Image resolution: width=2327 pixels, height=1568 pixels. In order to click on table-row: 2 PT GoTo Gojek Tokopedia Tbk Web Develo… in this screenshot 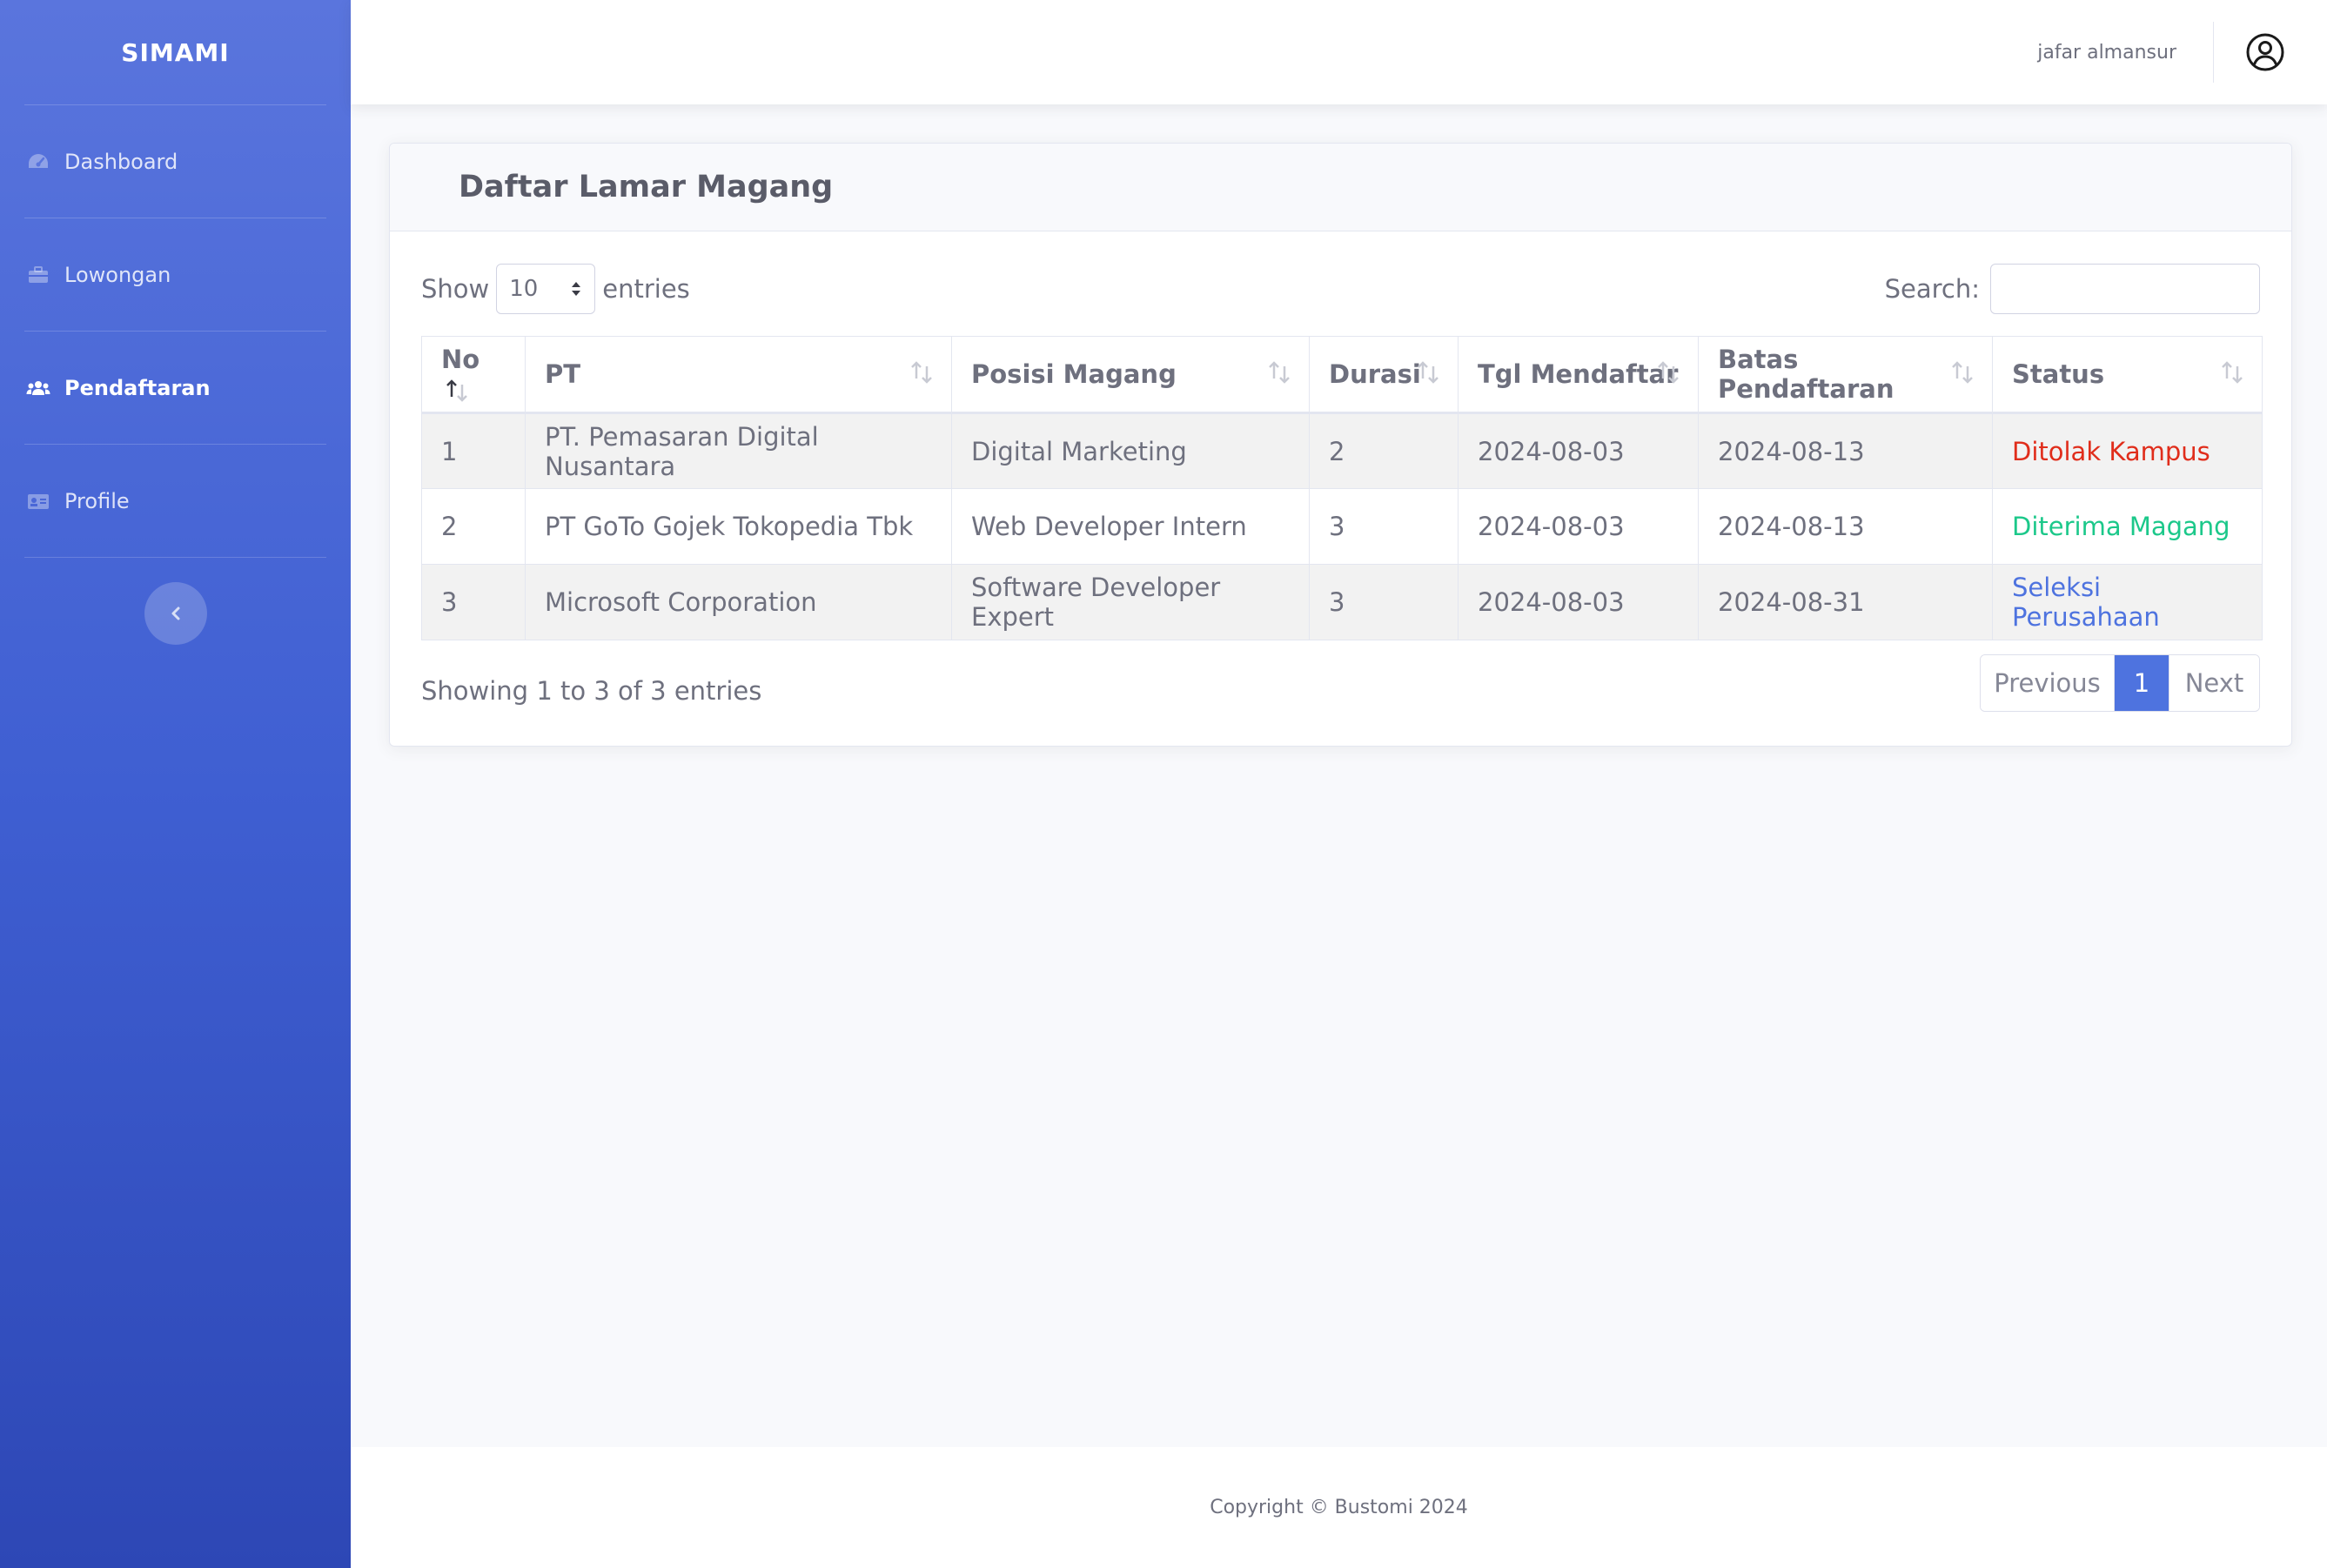, I will do `click(1342, 526)`.